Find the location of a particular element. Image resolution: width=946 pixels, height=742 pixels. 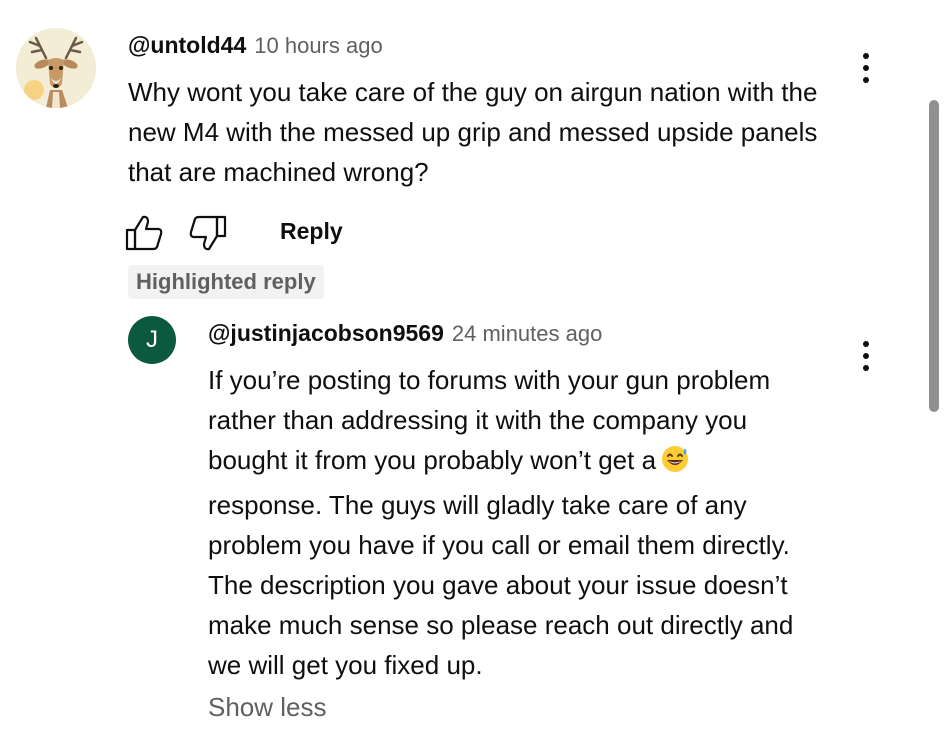

window-edge is located at coordinates (944, 371).